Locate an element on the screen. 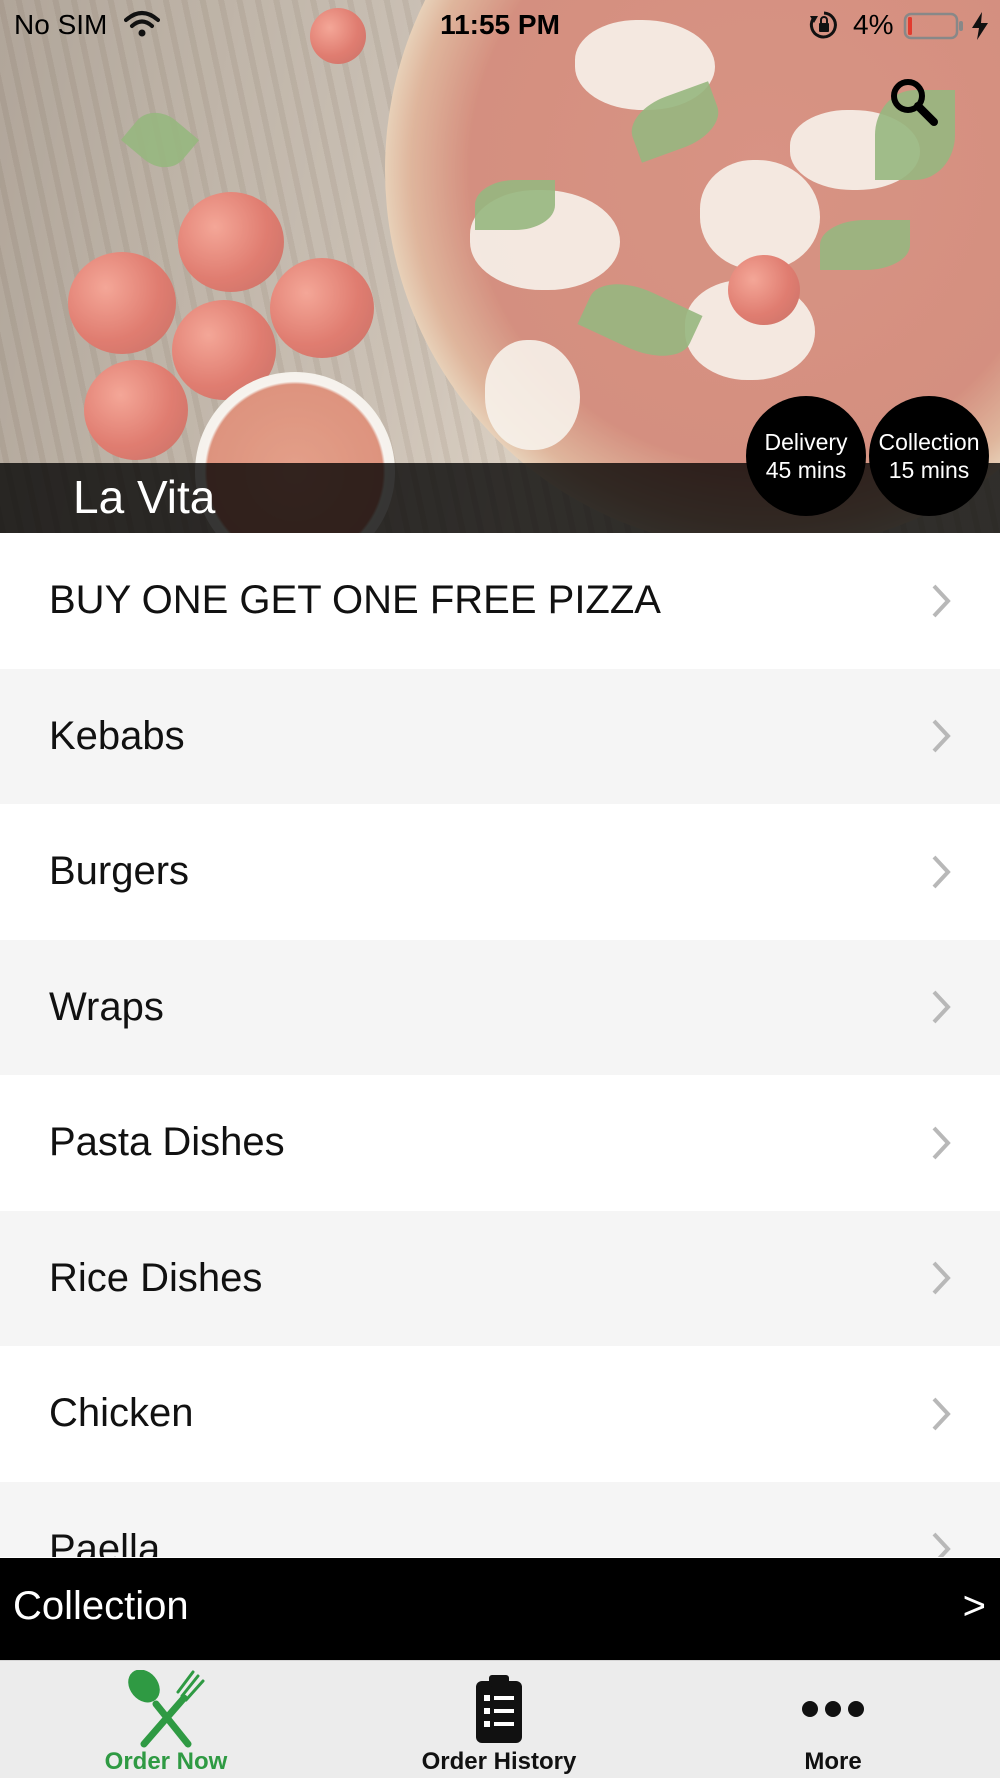  category-label: Chicken is located at coordinates (121, 1413).